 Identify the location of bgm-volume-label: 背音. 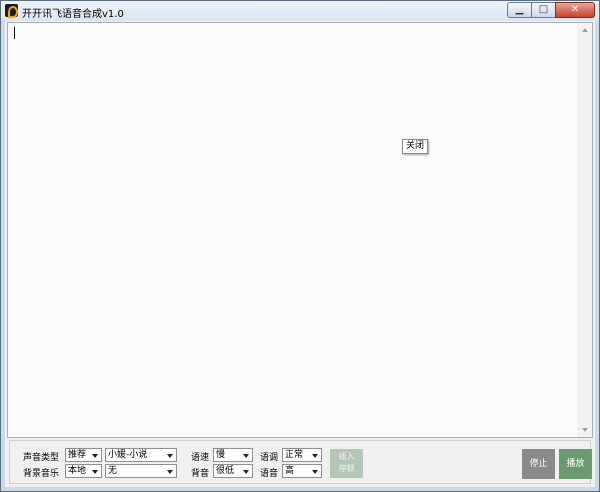
(200, 474).